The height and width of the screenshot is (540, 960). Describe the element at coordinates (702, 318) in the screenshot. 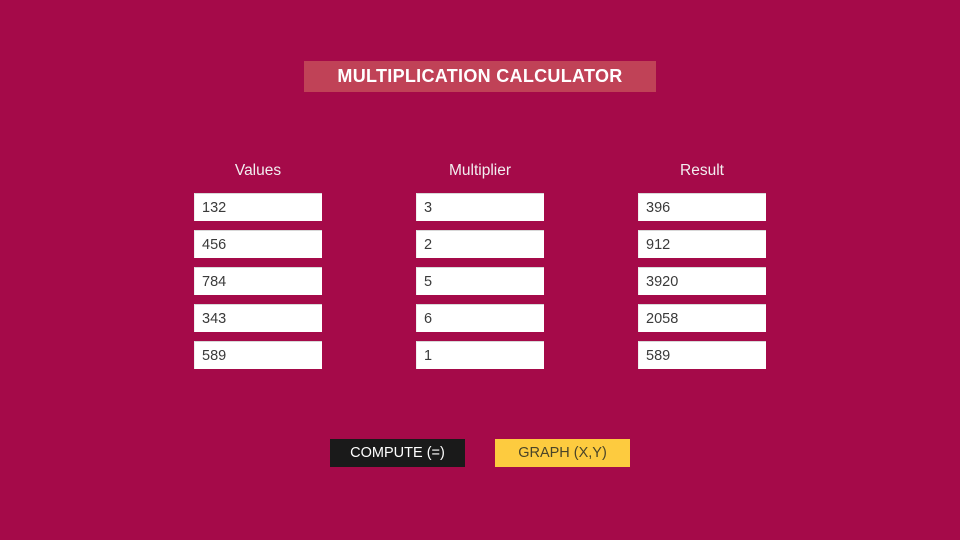

I see `result-output-4: 2058` at that location.